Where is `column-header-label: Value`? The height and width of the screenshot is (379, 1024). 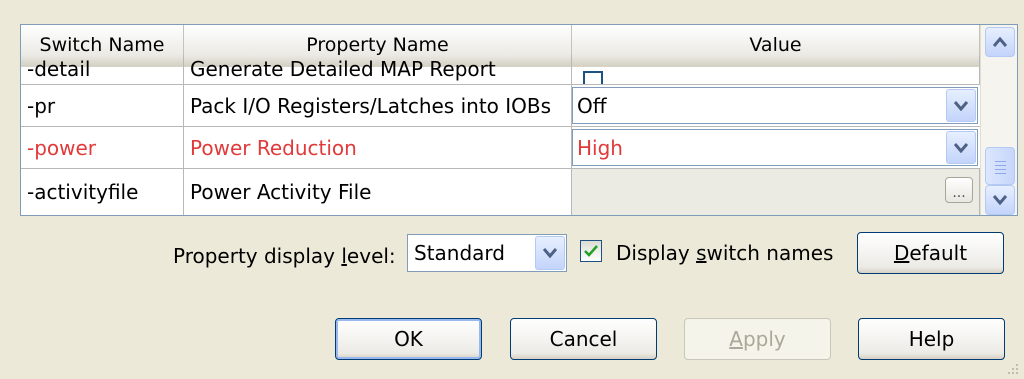
column-header-label: Value is located at coordinates (775, 45).